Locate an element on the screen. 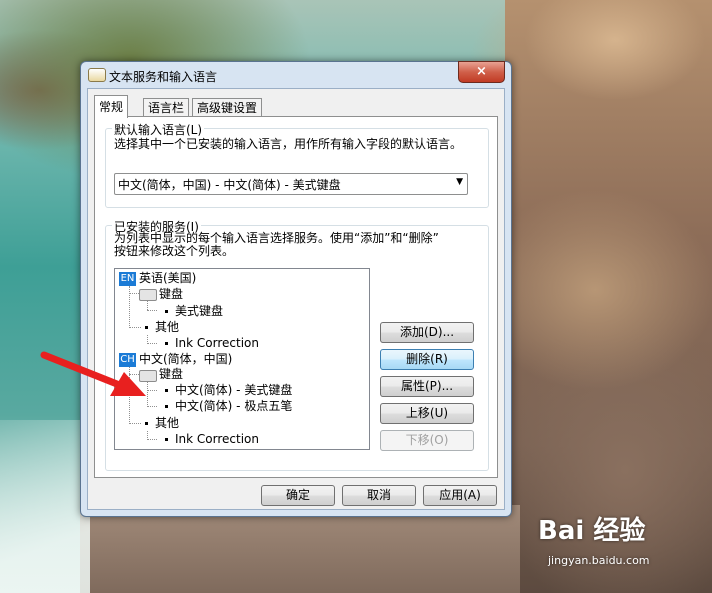 This screenshot has width=712, height=593. tree-language-label: 中文(简体，中国) is located at coordinates (186, 359).